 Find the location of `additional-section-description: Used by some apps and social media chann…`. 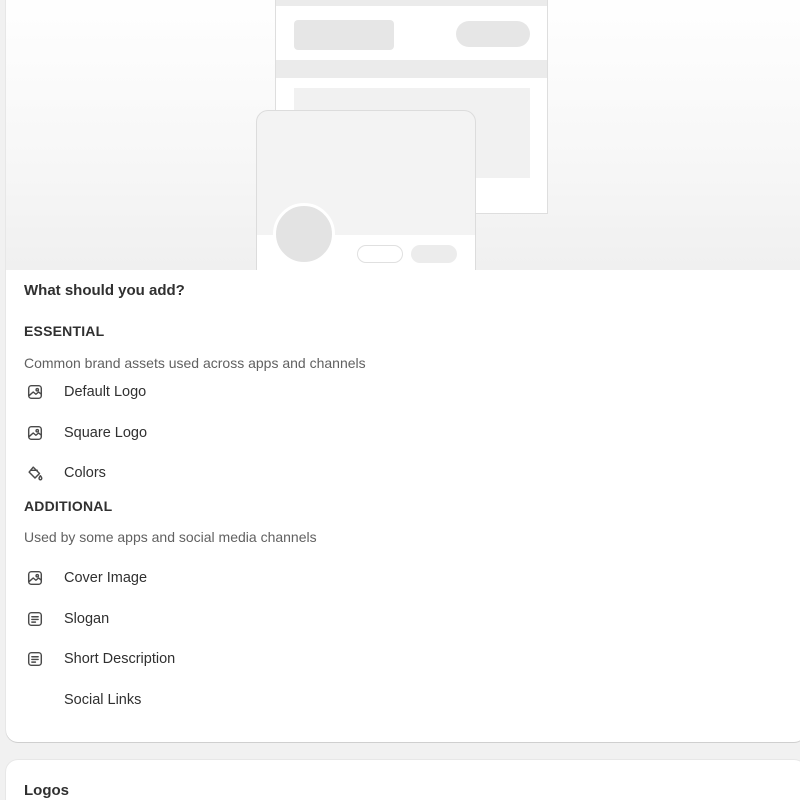

additional-section-description: Used by some apps and social media chann… is located at coordinates (170, 537).